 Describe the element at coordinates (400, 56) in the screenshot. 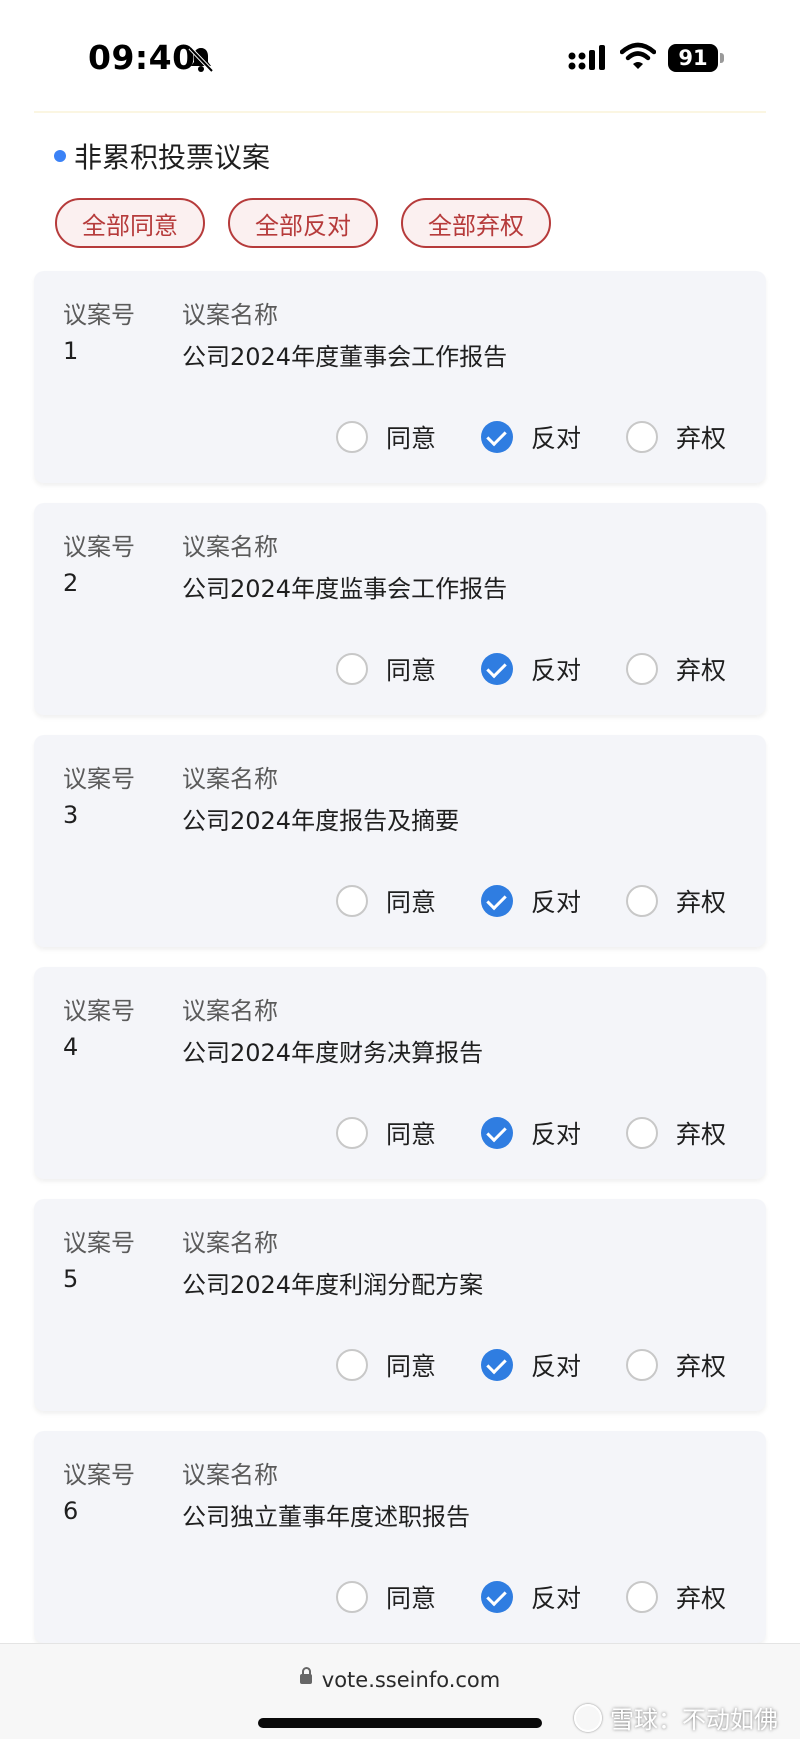

I see `status-bar: 09:40 91` at that location.